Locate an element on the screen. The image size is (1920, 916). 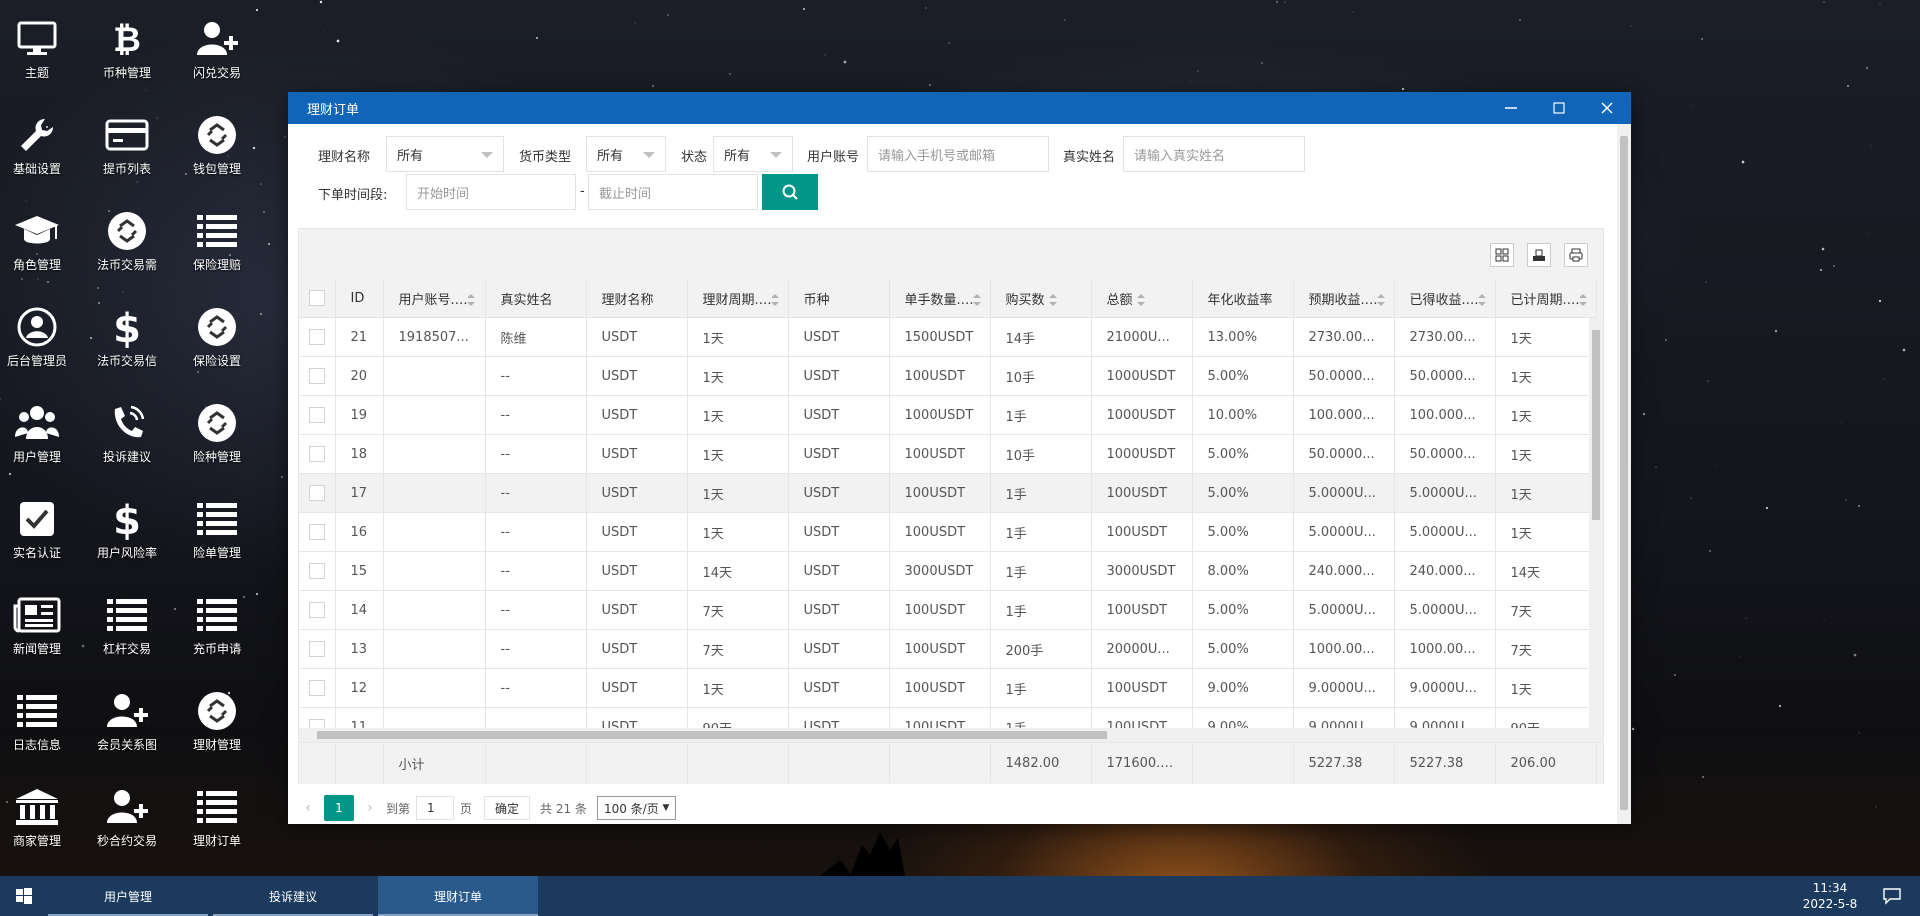
desktop-icon-25: 商家管理 is located at coordinates (41, 816).